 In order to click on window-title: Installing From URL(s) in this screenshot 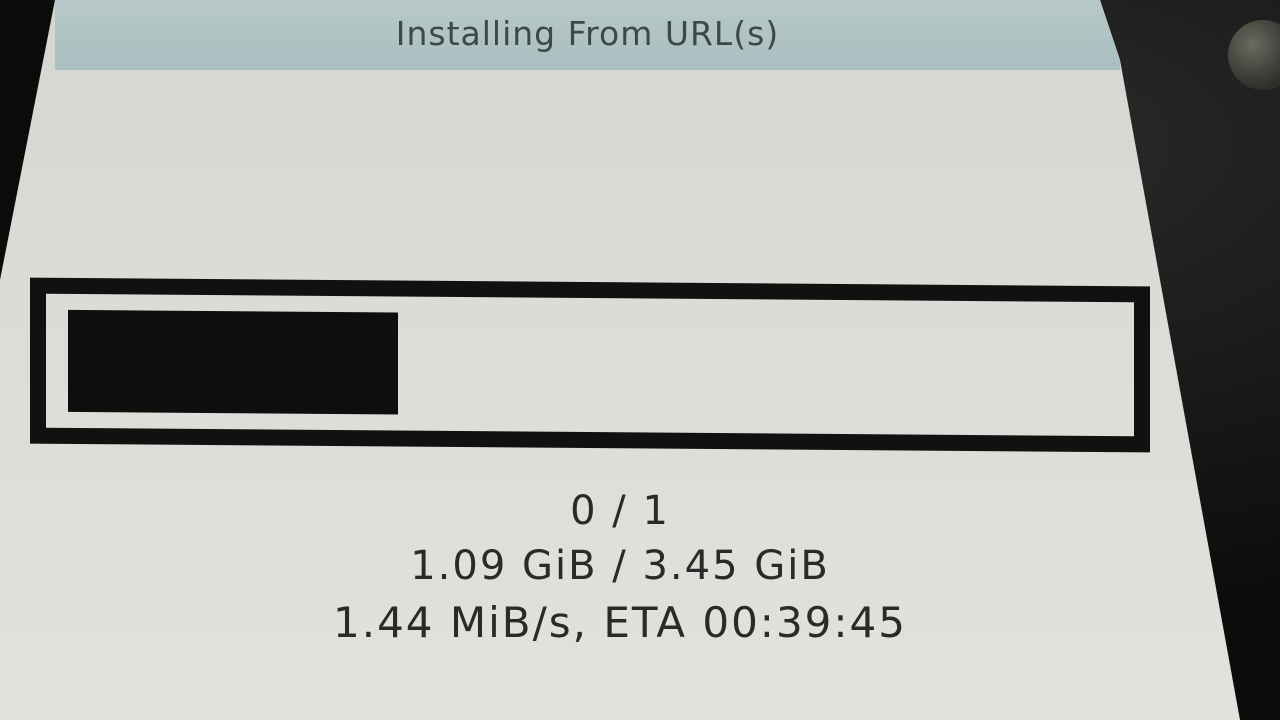, I will do `click(587, 33)`.